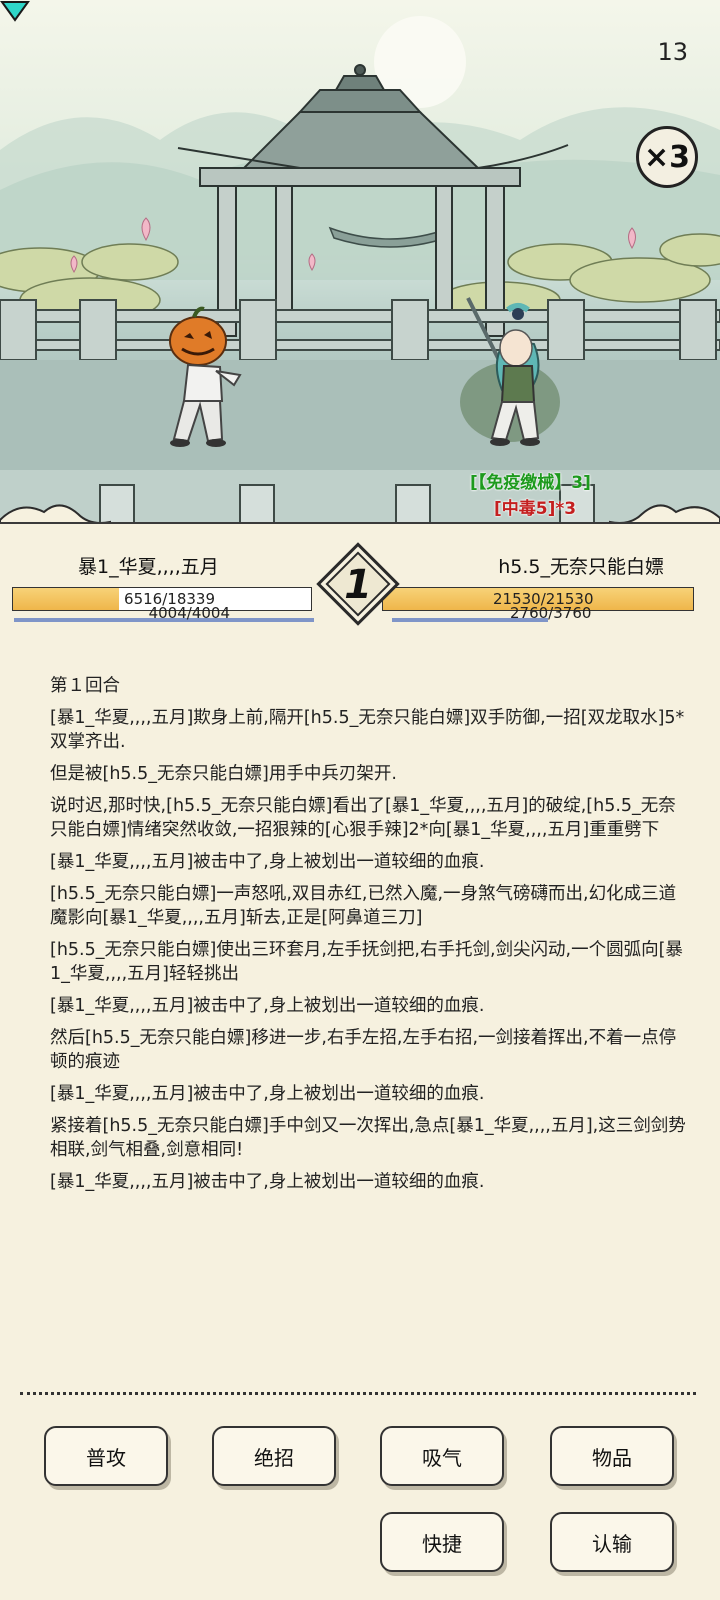  Describe the element at coordinates (66, 599) in the screenshot. I see `hp-fill` at that location.